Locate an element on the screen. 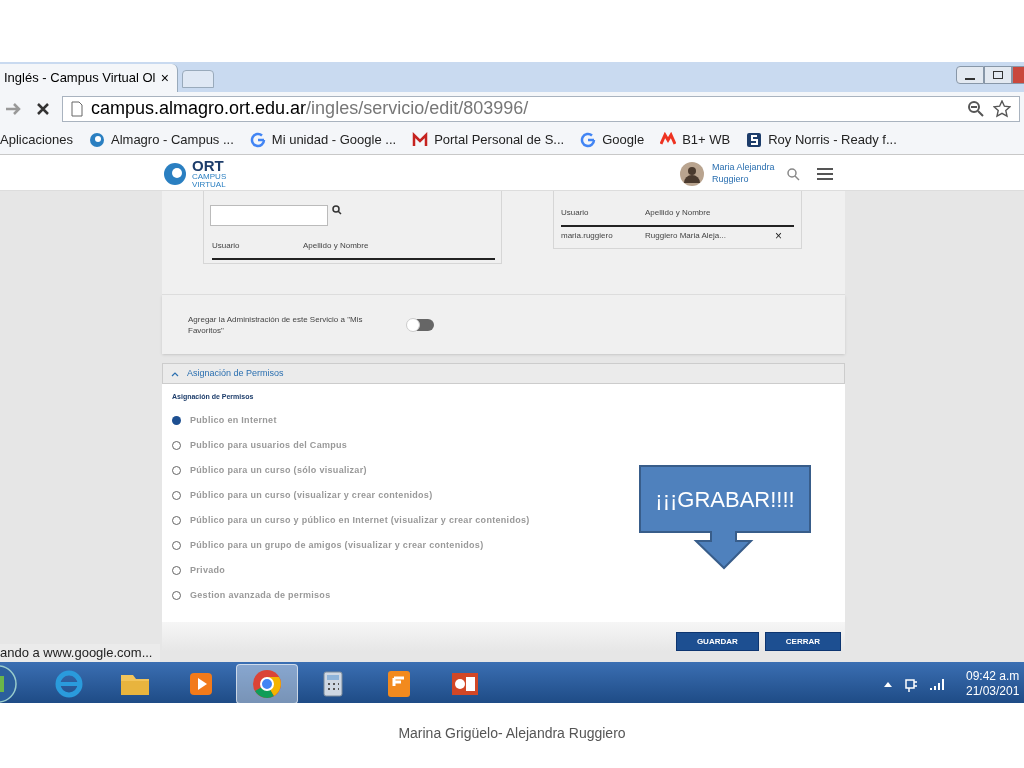  search-icon is located at coordinates (337, 210).